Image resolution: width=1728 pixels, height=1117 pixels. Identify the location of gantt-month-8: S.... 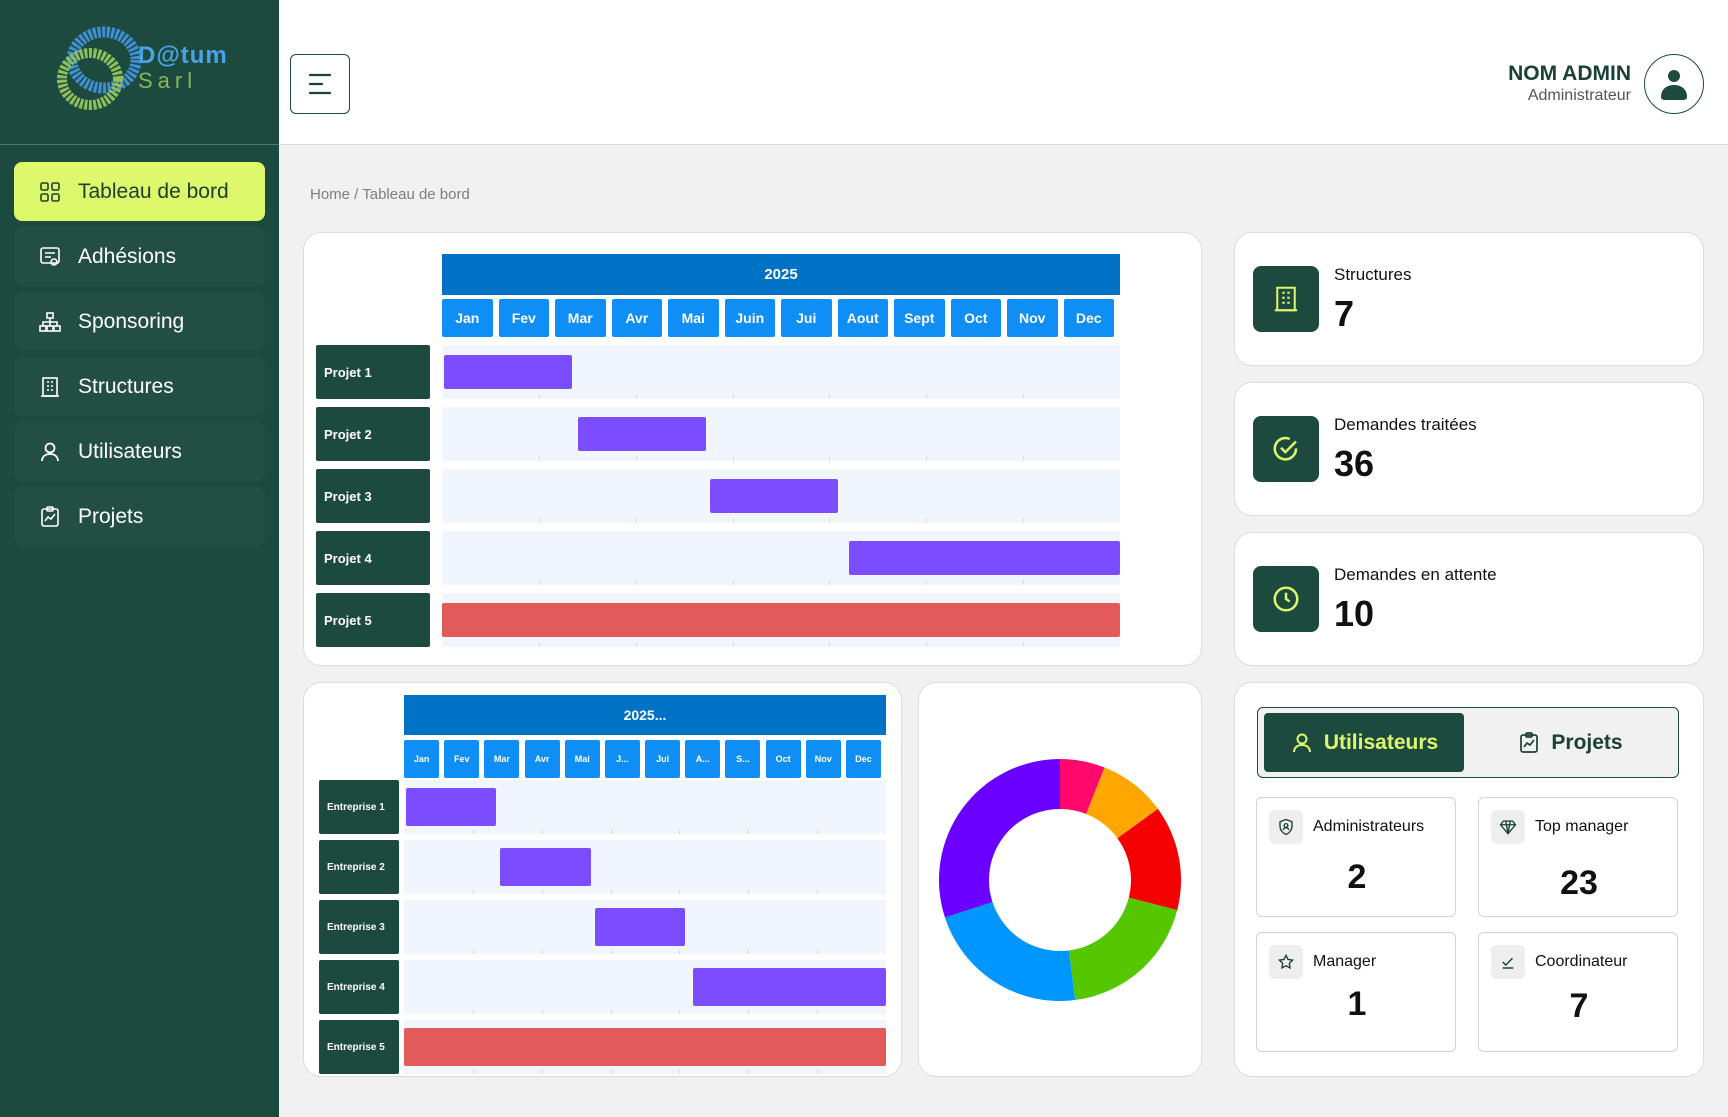
(743, 759).